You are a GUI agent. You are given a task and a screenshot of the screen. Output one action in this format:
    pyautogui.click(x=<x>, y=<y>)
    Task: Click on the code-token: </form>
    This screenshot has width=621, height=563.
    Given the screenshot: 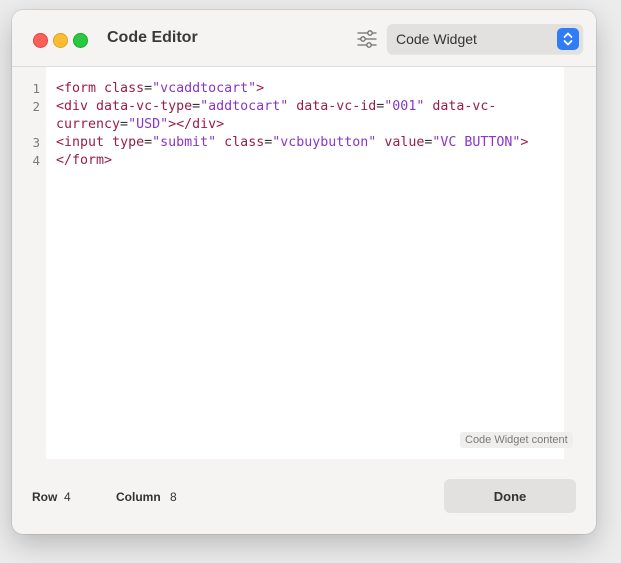 What is the action you would take?
    pyautogui.click(x=84, y=160)
    